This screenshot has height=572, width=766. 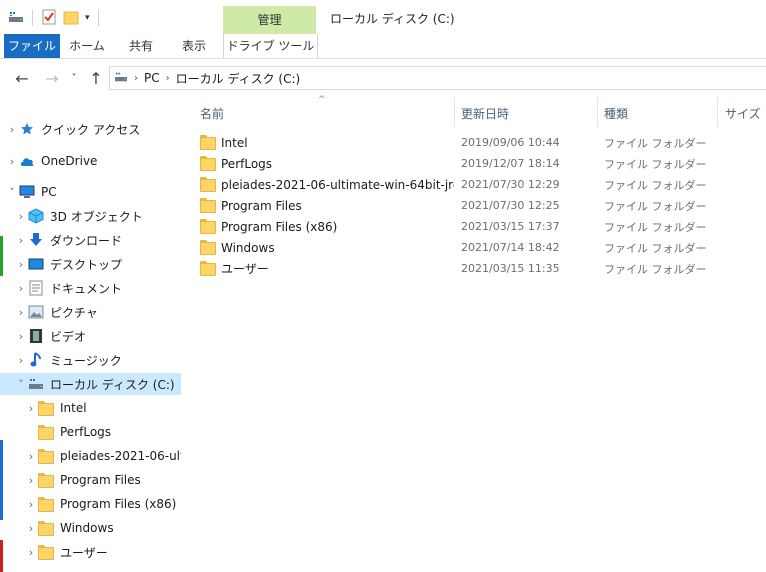 I want to click on tab-home: ホーム, so click(x=87, y=46).